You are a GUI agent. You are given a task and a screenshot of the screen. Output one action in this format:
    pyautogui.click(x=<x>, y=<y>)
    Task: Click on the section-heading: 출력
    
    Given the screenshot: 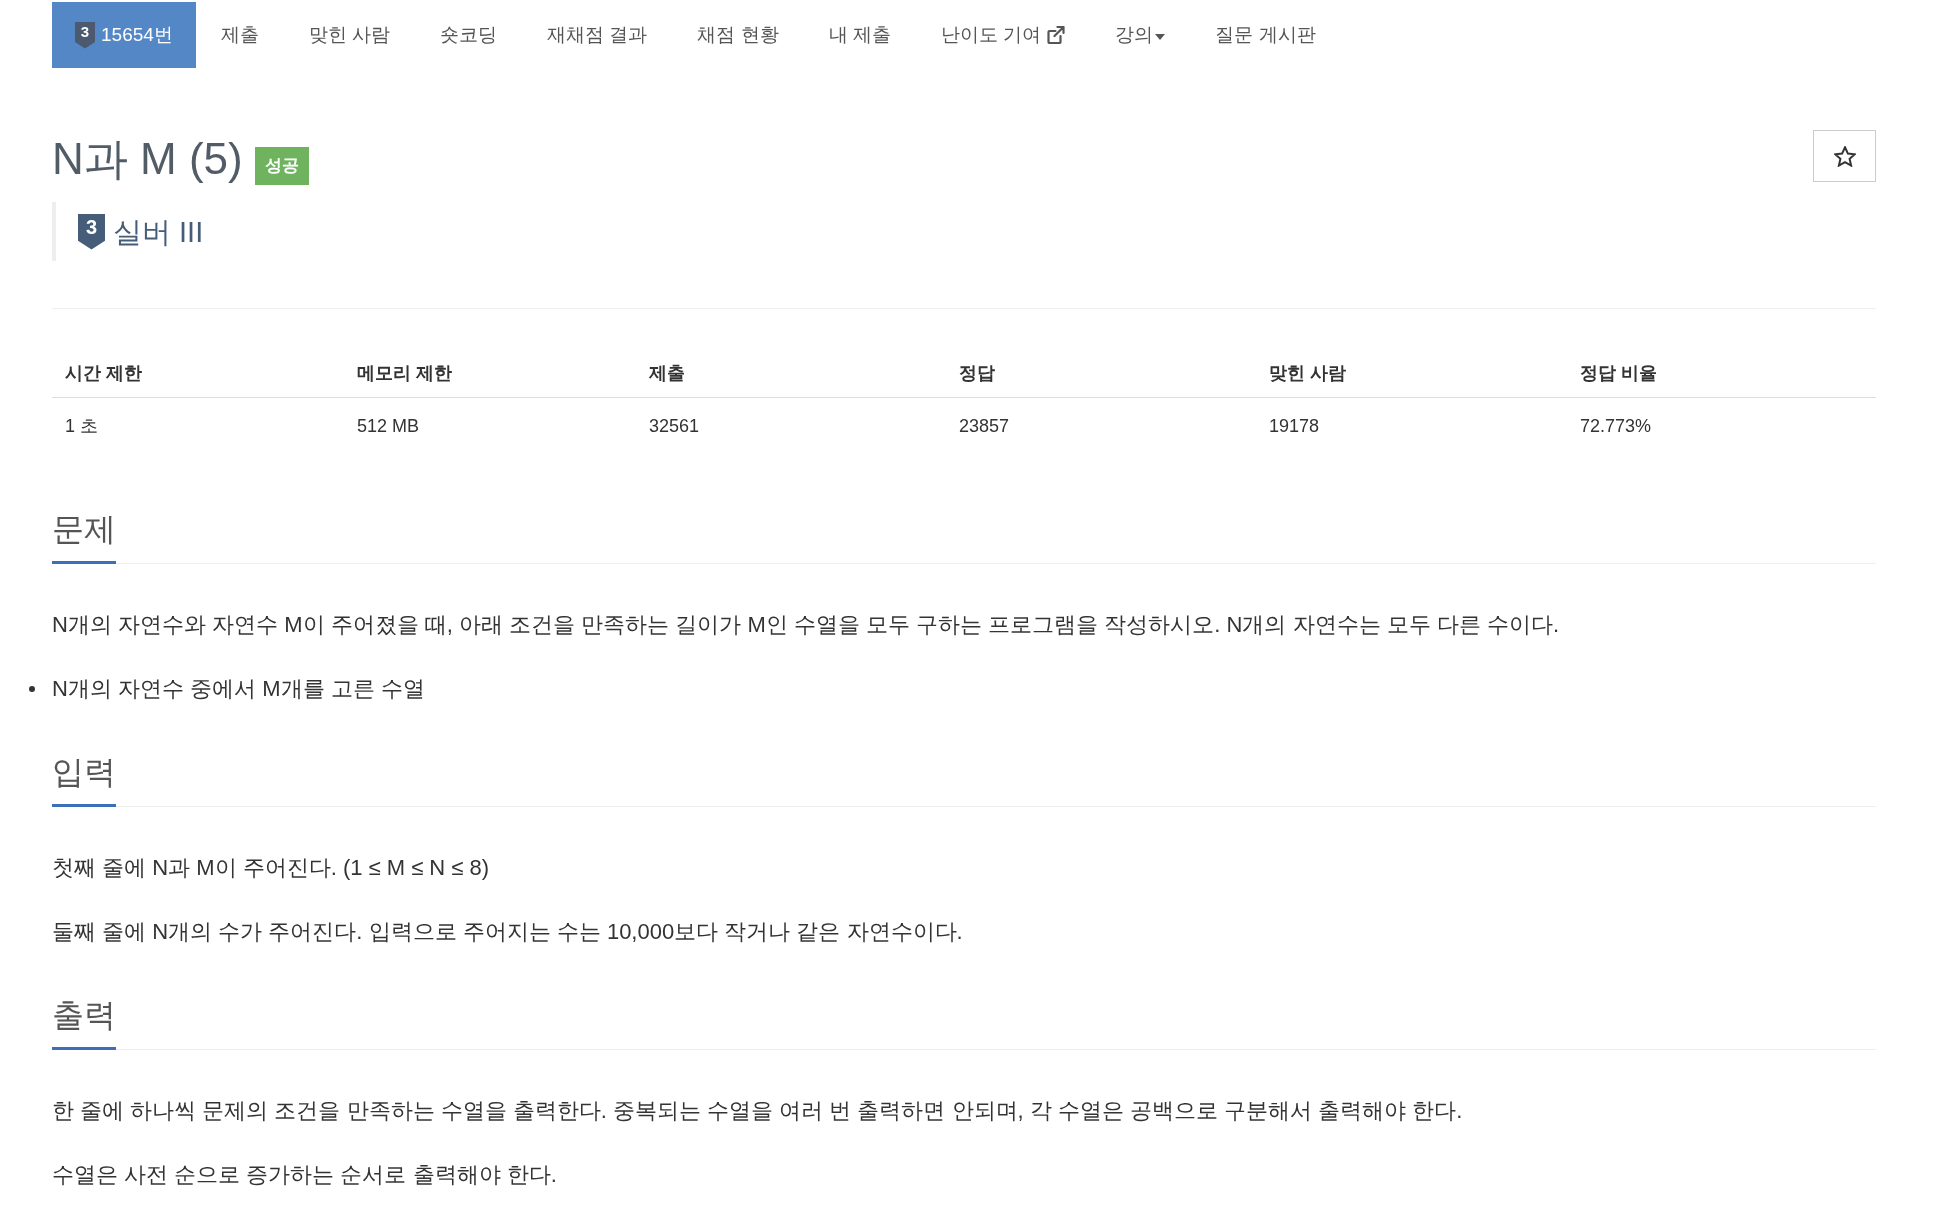 What is the action you would take?
    pyautogui.click(x=84, y=1021)
    